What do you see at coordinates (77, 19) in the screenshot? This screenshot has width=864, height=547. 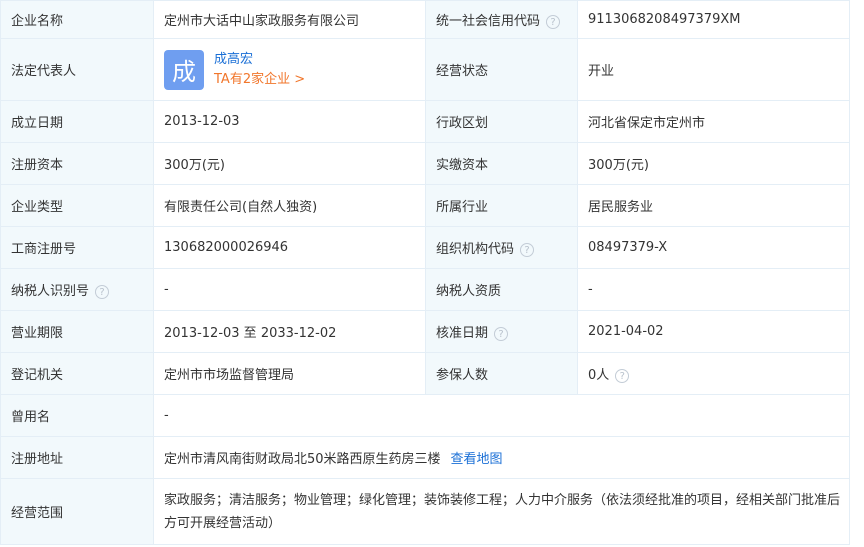 I see `label-company-name: 企业名称` at bounding box center [77, 19].